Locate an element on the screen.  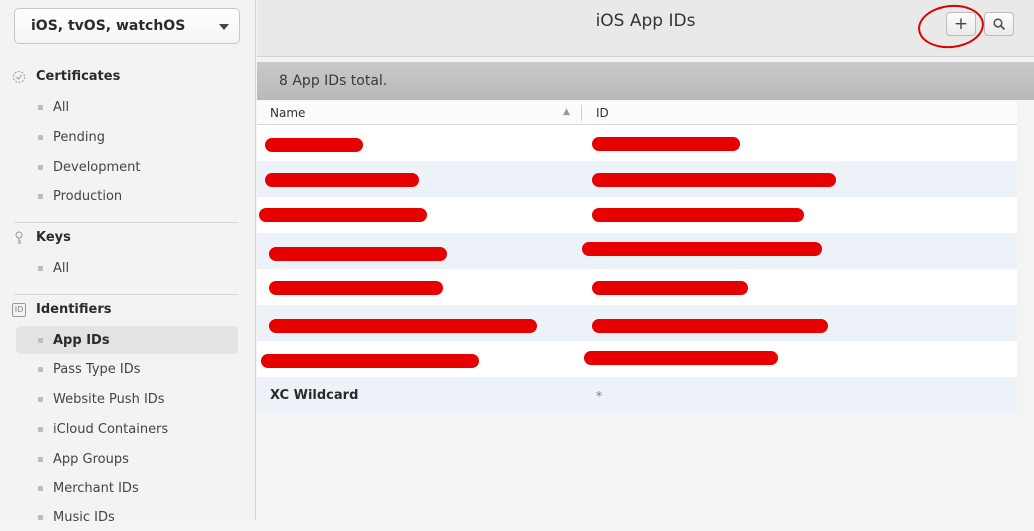
summary-bar: 8 App IDs total. is located at coordinates (645, 81).